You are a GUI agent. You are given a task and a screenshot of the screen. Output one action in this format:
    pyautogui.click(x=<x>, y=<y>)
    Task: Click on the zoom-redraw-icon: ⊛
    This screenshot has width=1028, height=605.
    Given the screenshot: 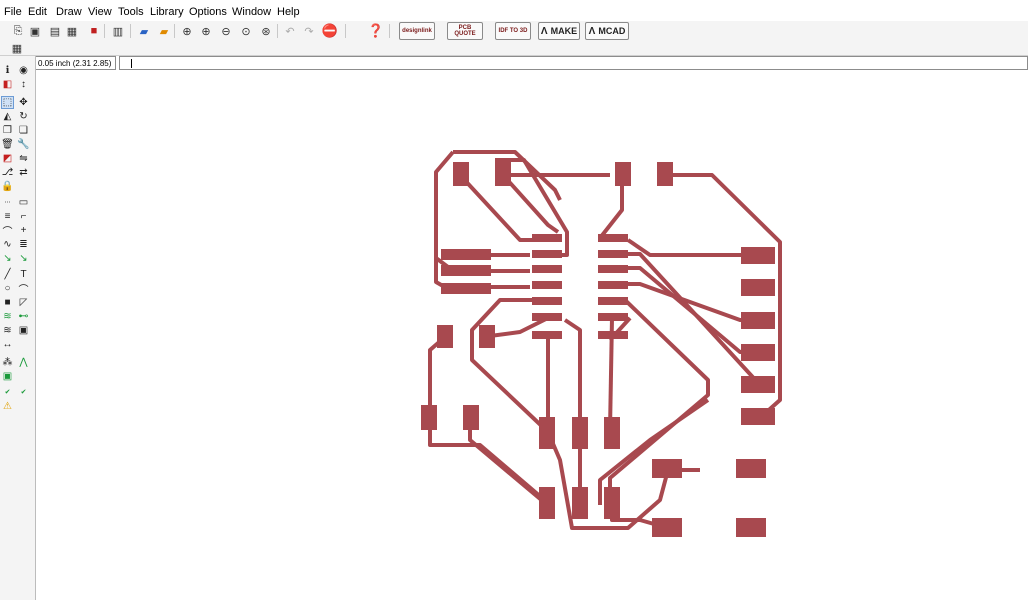 What is the action you would take?
    pyautogui.click(x=266, y=31)
    